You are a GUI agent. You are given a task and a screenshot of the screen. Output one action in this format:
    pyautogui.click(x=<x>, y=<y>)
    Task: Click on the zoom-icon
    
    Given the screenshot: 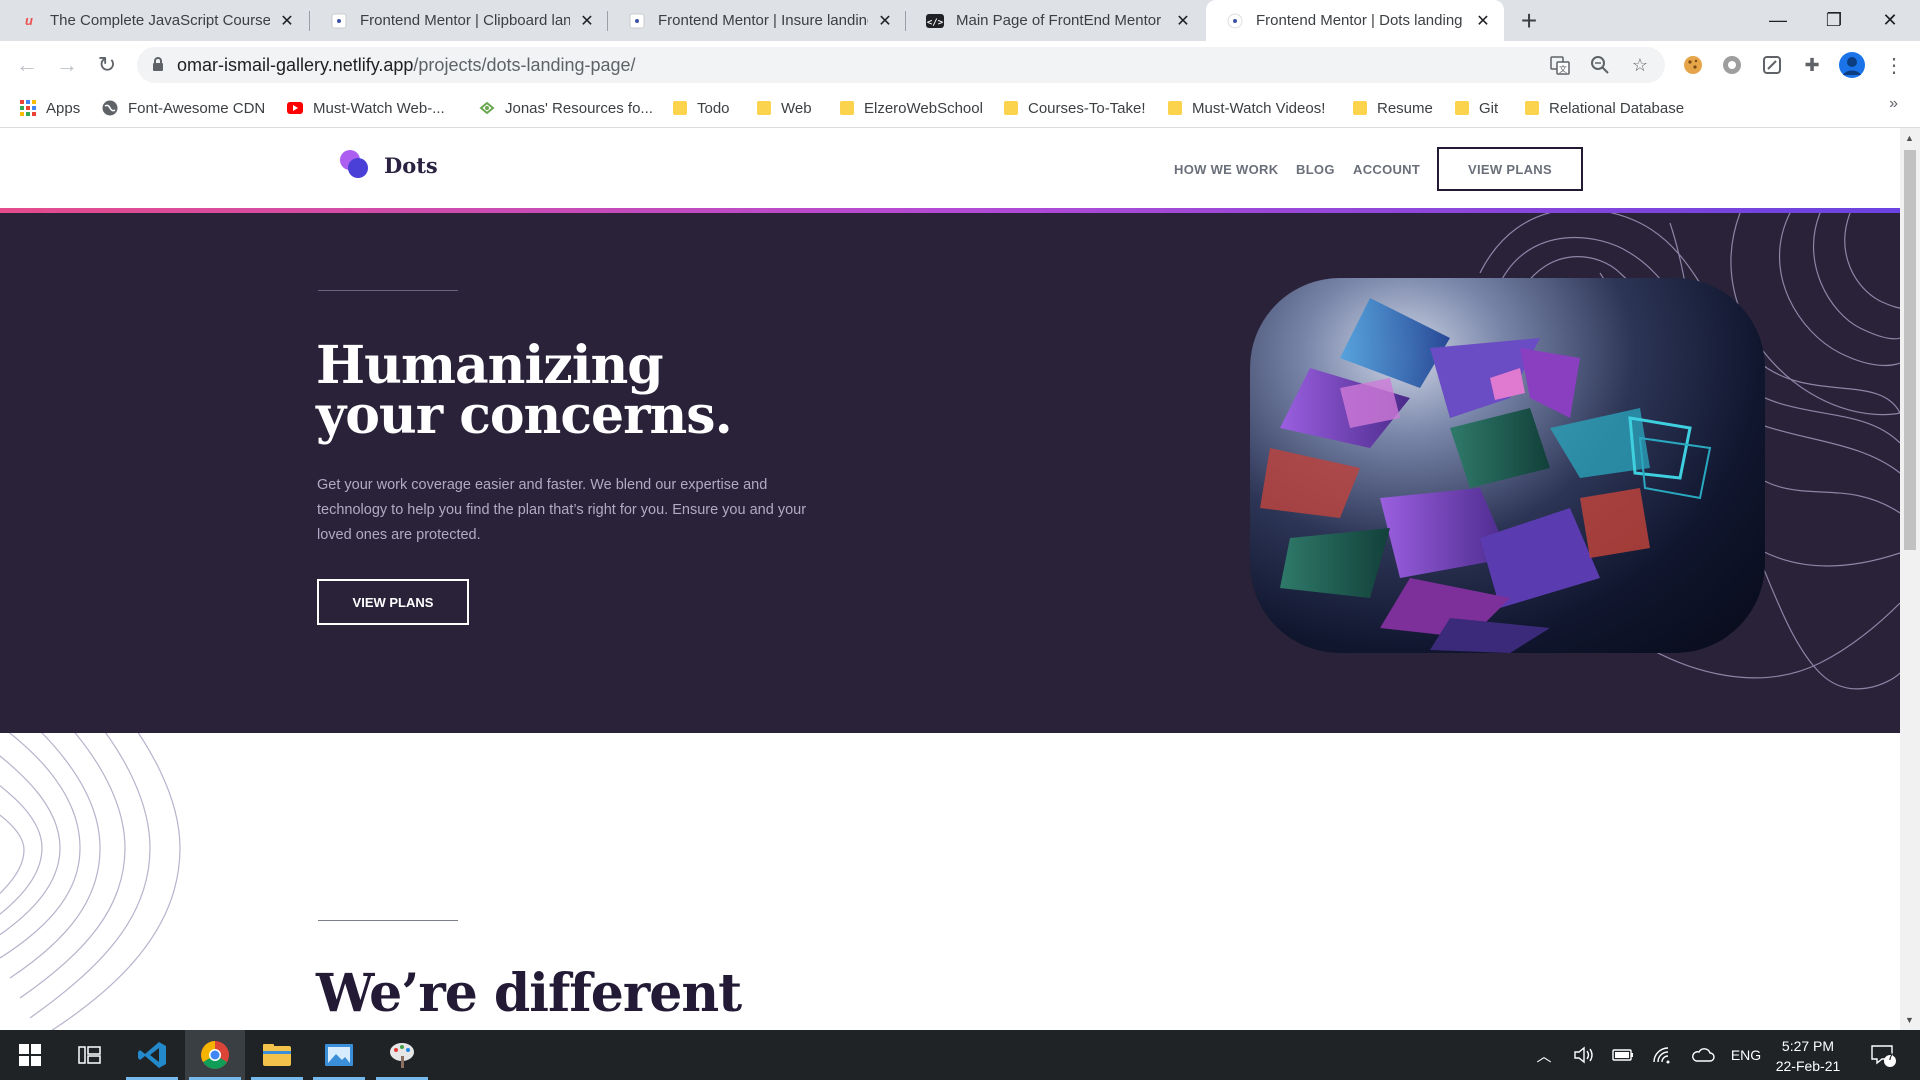 What is the action you would take?
    pyautogui.click(x=1600, y=65)
    